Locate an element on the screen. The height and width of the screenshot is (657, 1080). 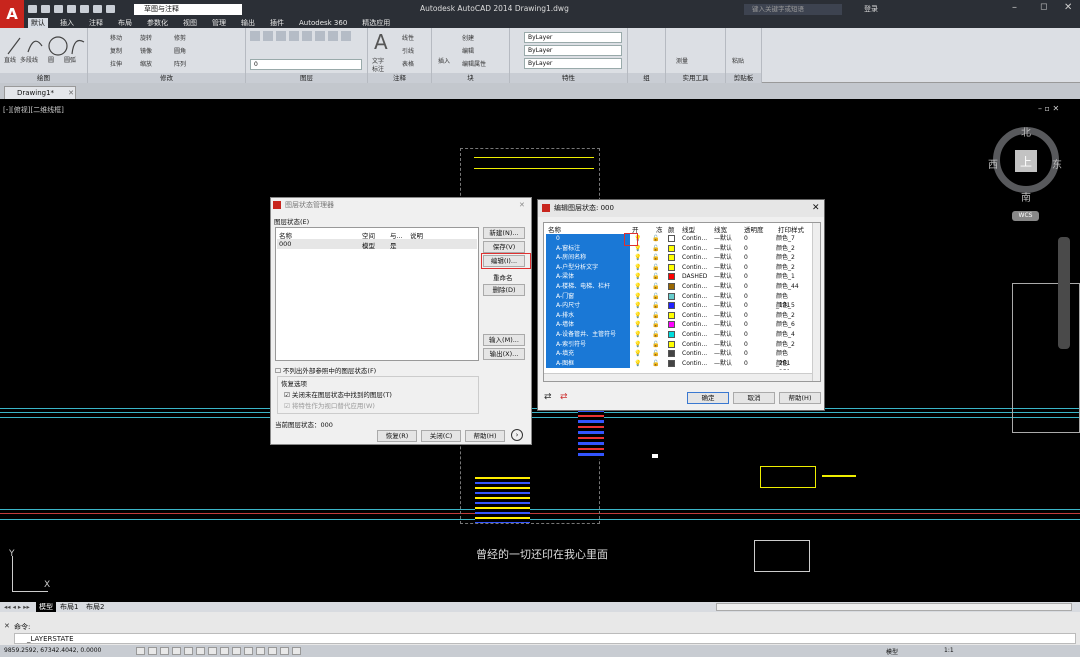
table-button: 表格 is located at coordinates (408, 63).